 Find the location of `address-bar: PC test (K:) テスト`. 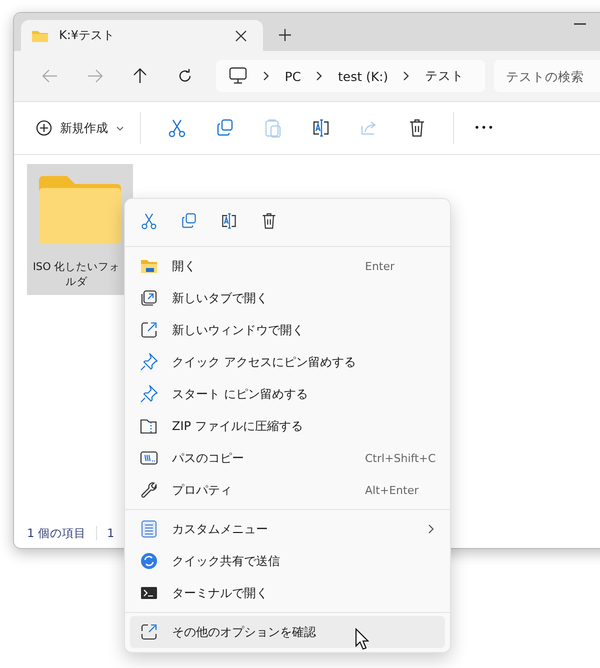

address-bar: PC test (K:) テスト is located at coordinates (351, 76).